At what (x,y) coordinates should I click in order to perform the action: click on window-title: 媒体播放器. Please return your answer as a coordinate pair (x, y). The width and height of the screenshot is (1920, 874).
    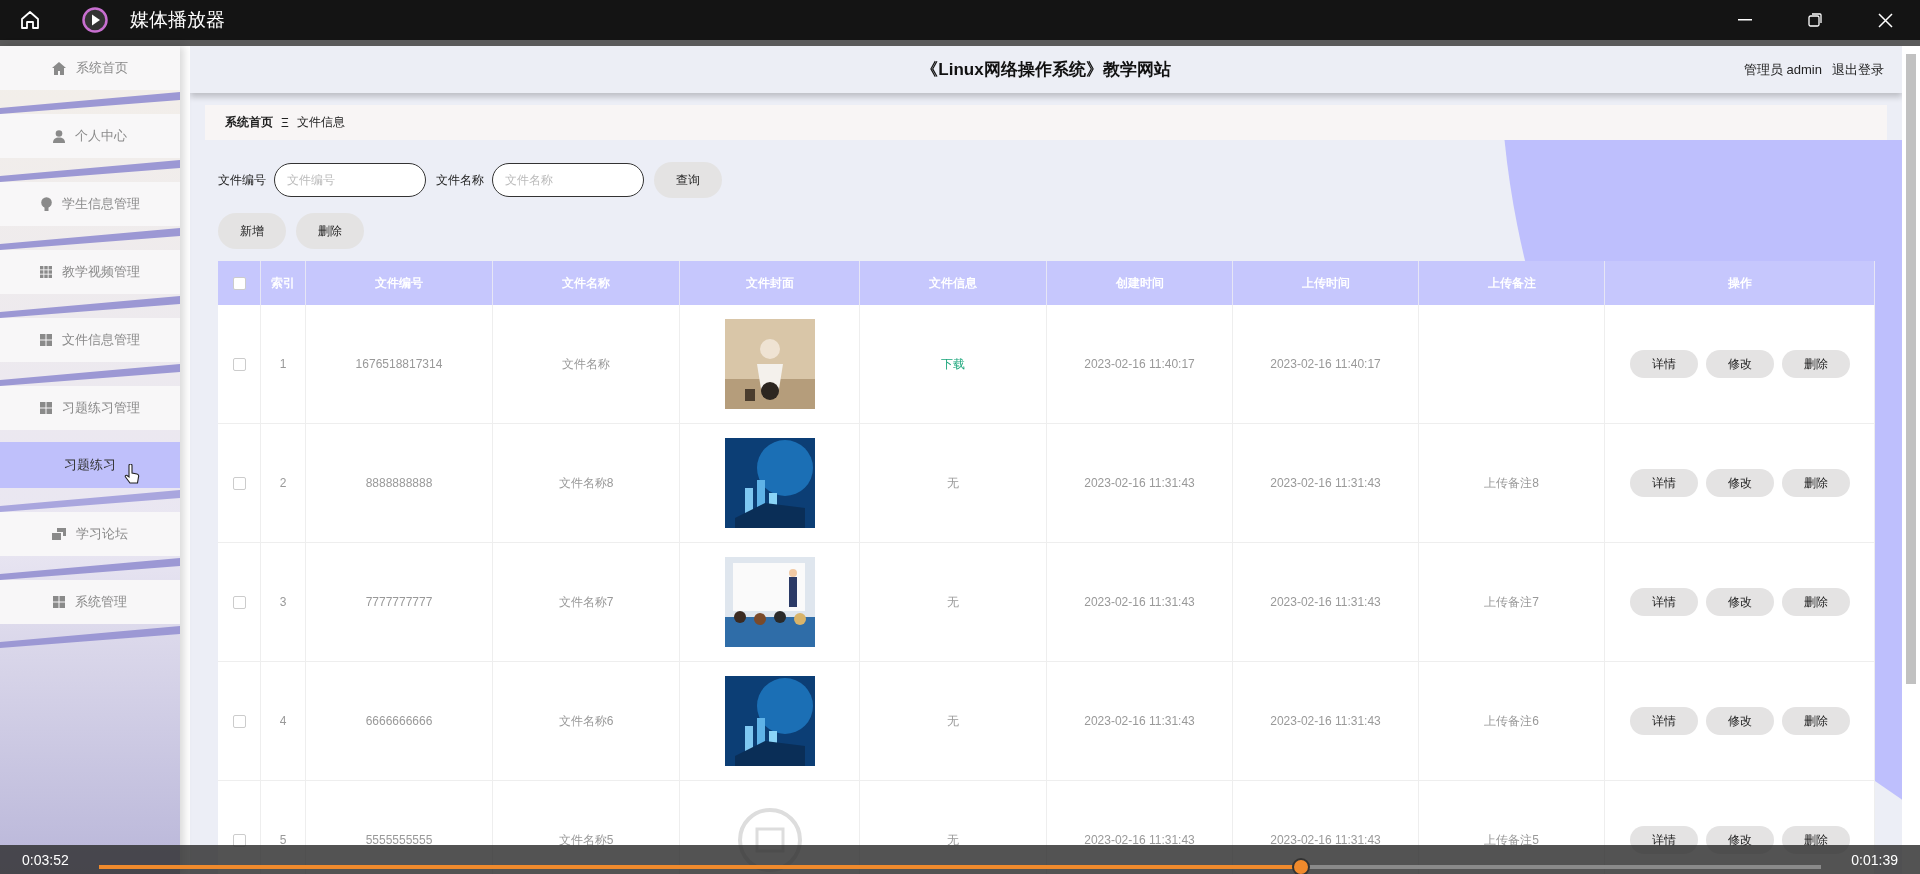
    Looking at the image, I should click on (177, 20).